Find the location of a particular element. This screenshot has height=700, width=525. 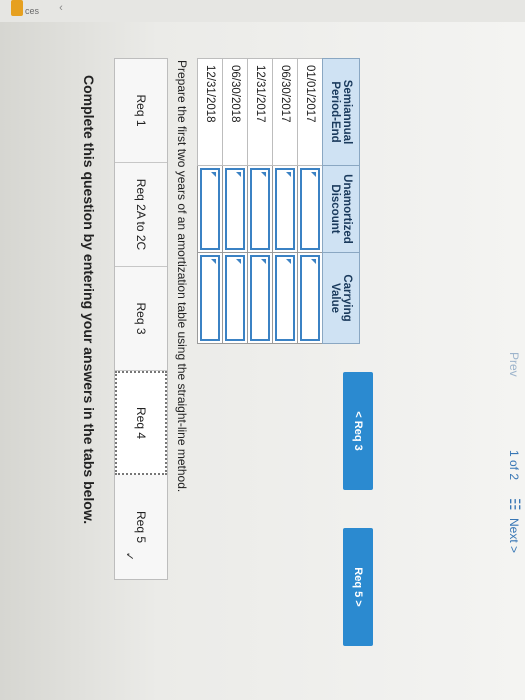

tab-label: Req 4 is located at coordinates (141, 423).